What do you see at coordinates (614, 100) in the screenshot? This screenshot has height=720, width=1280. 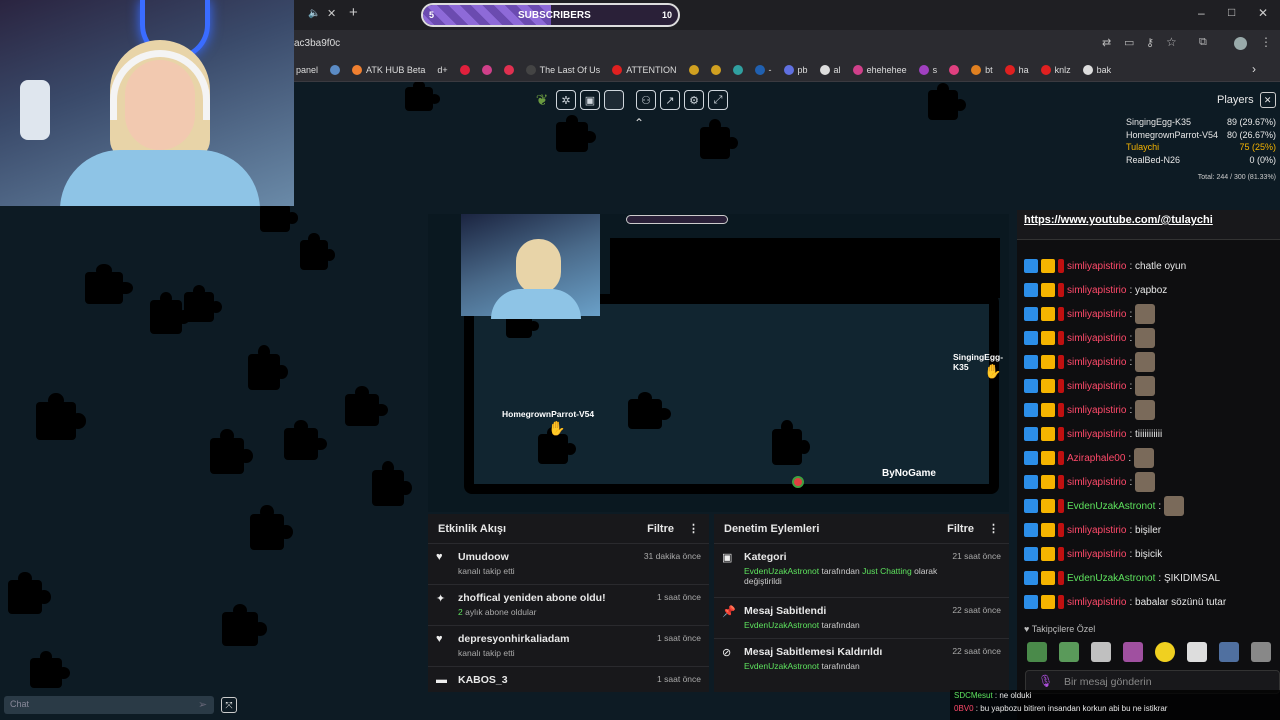 I see `frame-toggle-icon` at bounding box center [614, 100].